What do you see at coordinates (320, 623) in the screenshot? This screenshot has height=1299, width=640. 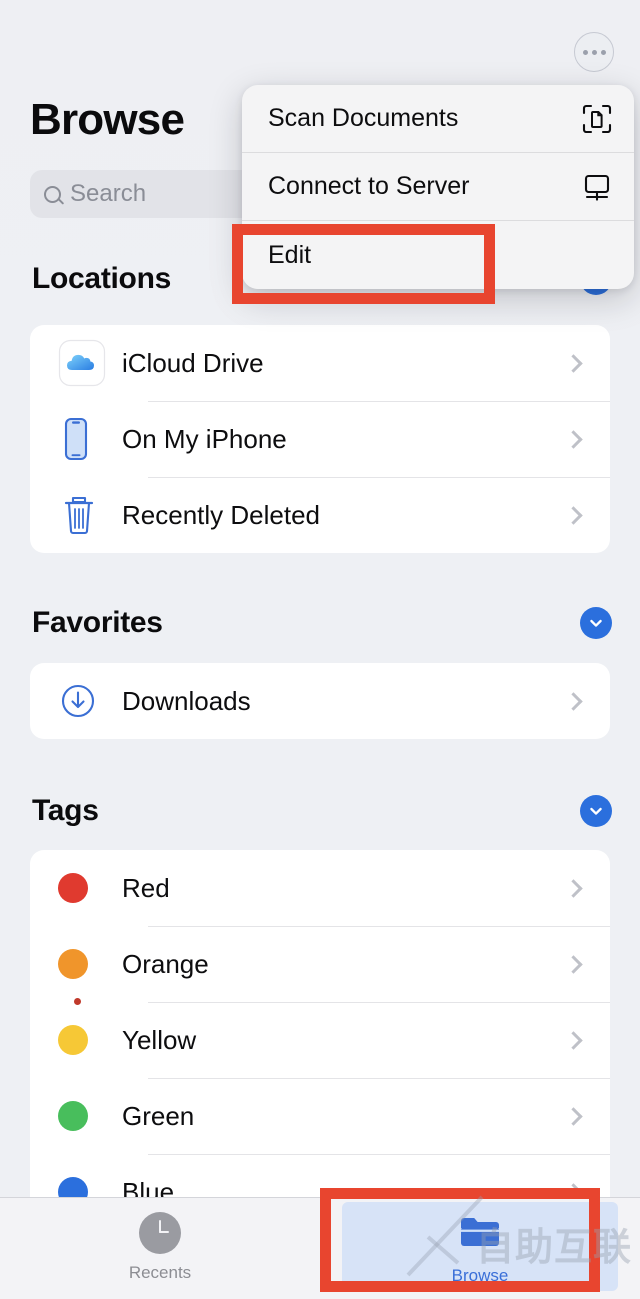 I see `section-header-favorites: Favorites` at bounding box center [320, 623].